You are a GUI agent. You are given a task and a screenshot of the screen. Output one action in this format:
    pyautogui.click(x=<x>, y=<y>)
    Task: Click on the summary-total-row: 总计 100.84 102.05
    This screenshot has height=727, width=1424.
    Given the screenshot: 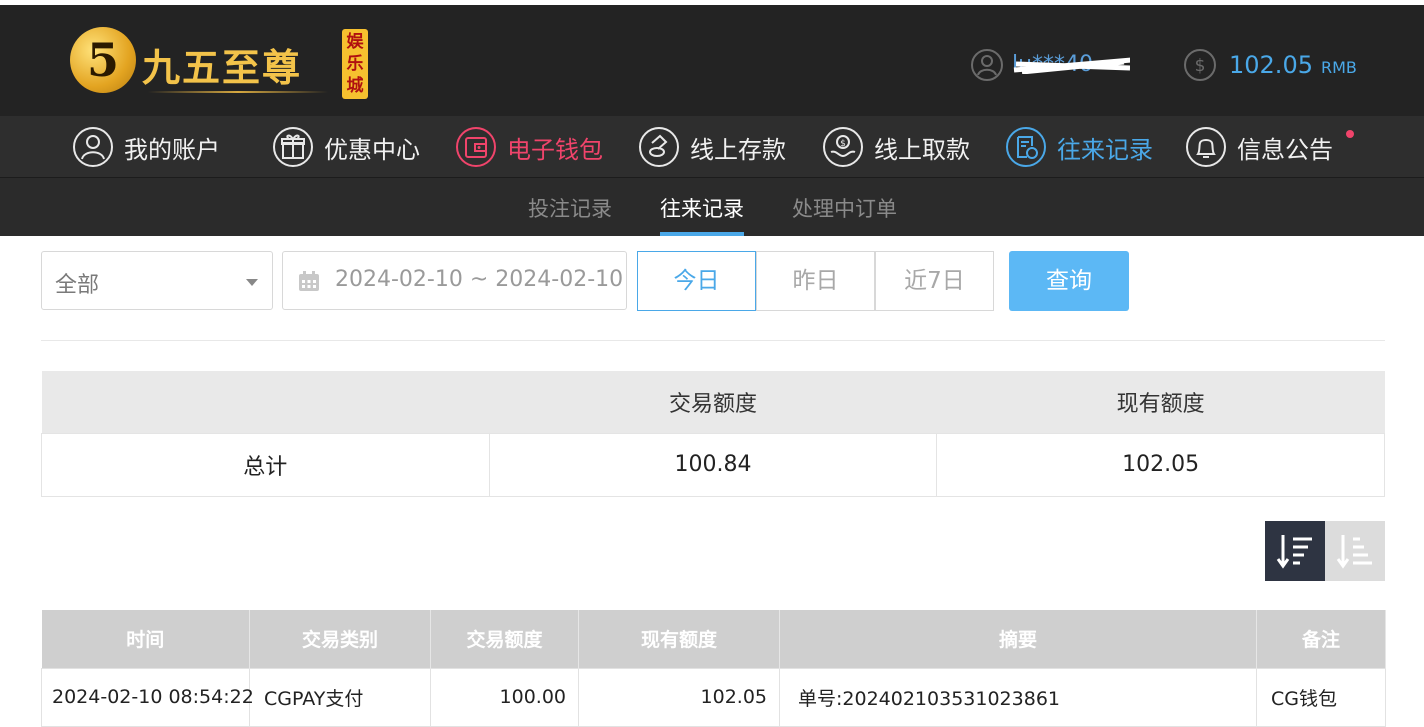 What is the action you would take?
    pyautogui.click(x=713, y=464)
    